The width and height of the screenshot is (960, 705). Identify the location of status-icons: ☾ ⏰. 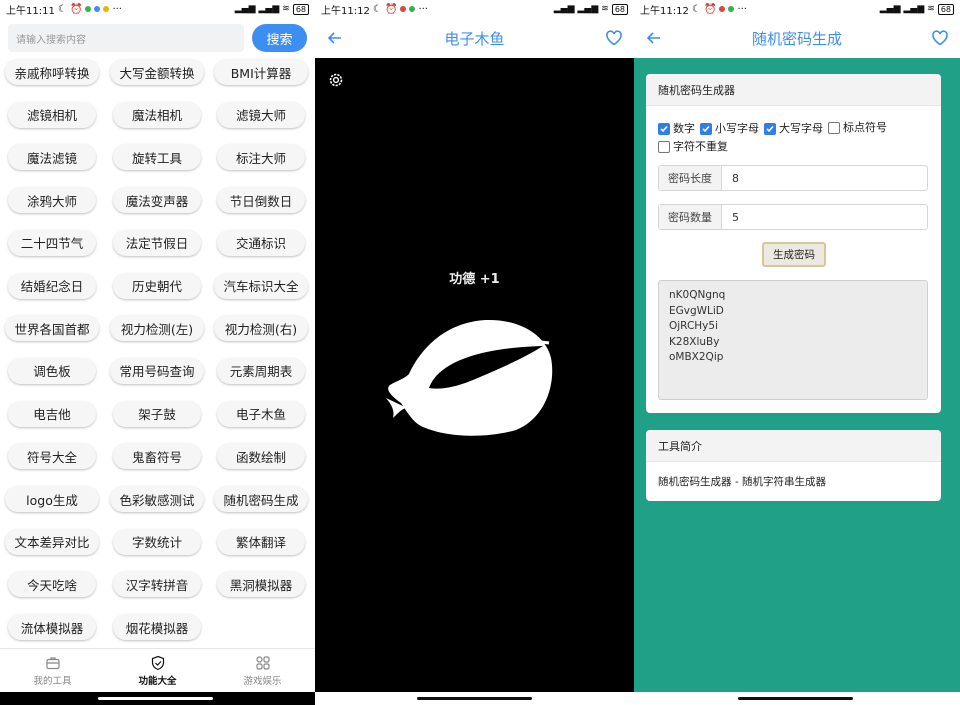
(70, 9).